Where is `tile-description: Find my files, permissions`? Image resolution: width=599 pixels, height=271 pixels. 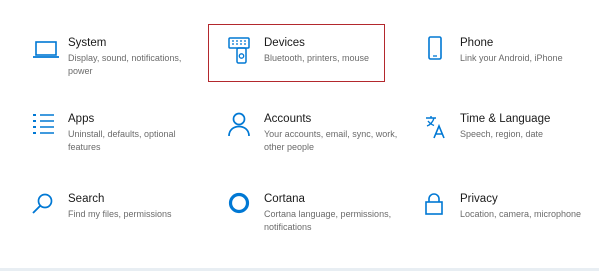
tile-description: Find my files, permissions is located at coordinates (120, 214).